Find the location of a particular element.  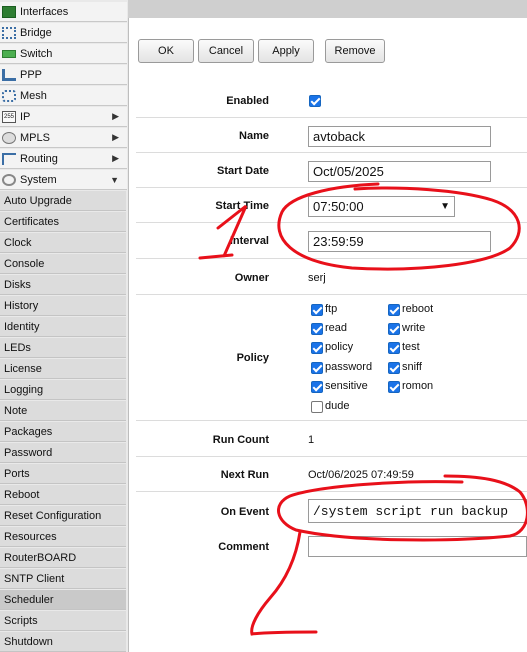

policy-read-label: read is located at coordinates (336, 328).